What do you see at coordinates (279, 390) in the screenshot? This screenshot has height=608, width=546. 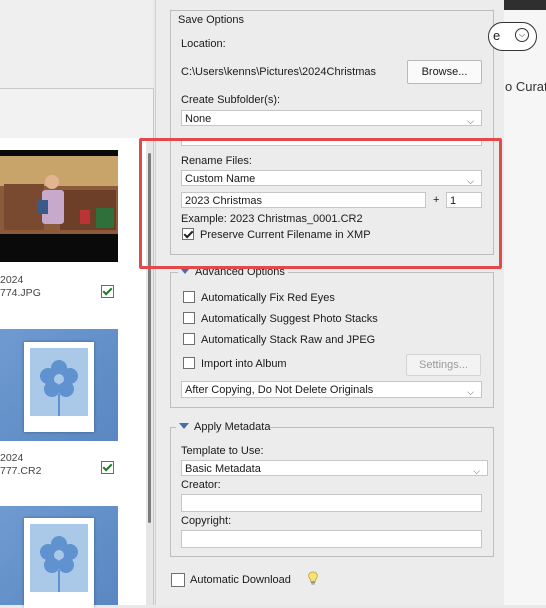 I see `after-copy-value: After Copying, Do Not Delete Originals` at bounding box center [279, 390].